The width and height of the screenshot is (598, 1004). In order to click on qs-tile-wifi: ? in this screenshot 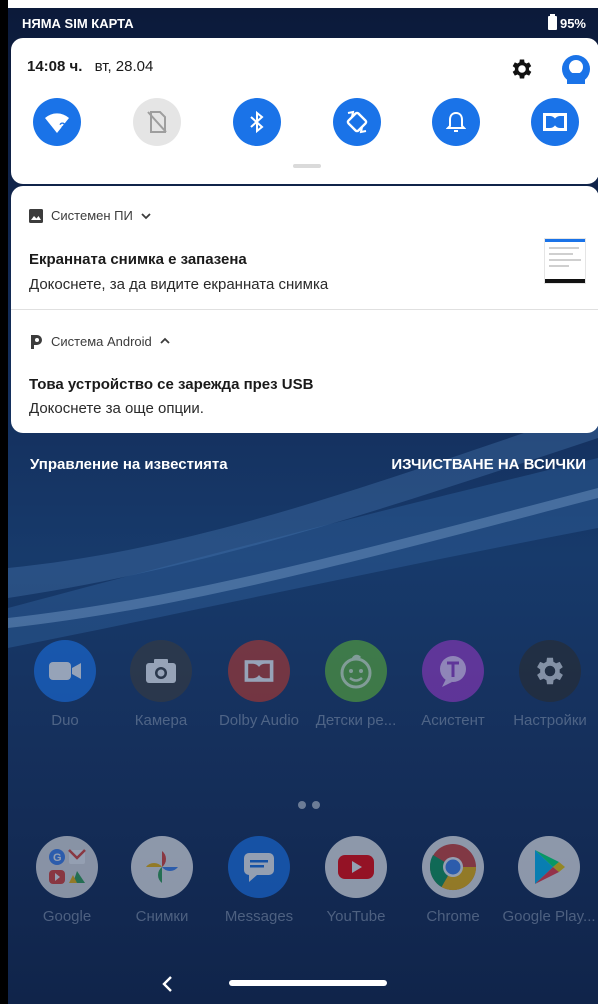, I will do `click(57, 122)`.